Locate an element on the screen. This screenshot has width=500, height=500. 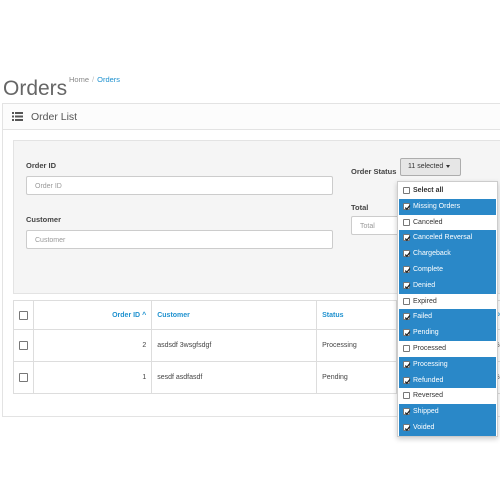
customer-label: Customer is located at coordinates (44, 219).